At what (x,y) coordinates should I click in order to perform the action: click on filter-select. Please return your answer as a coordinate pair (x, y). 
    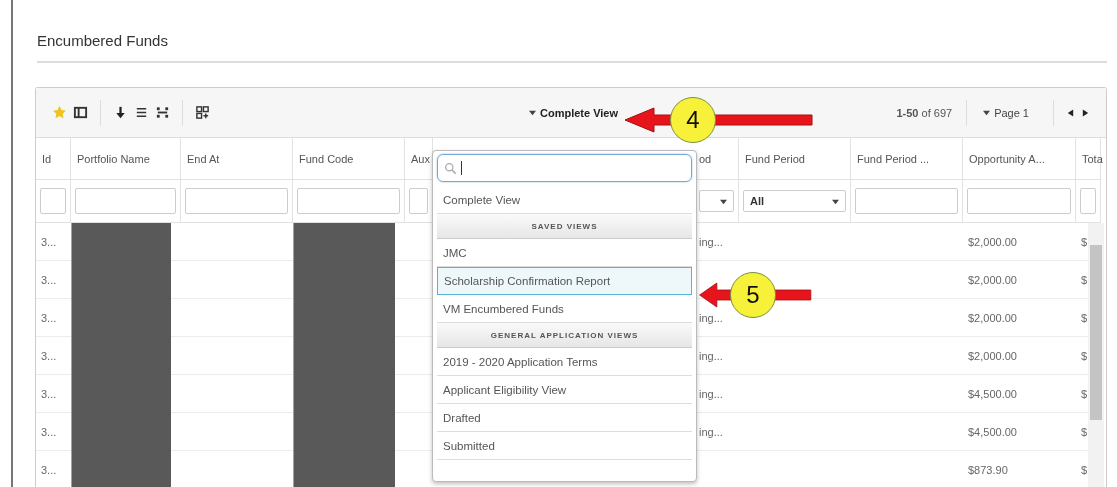
    Looking at the image, I should click on (716, 201).